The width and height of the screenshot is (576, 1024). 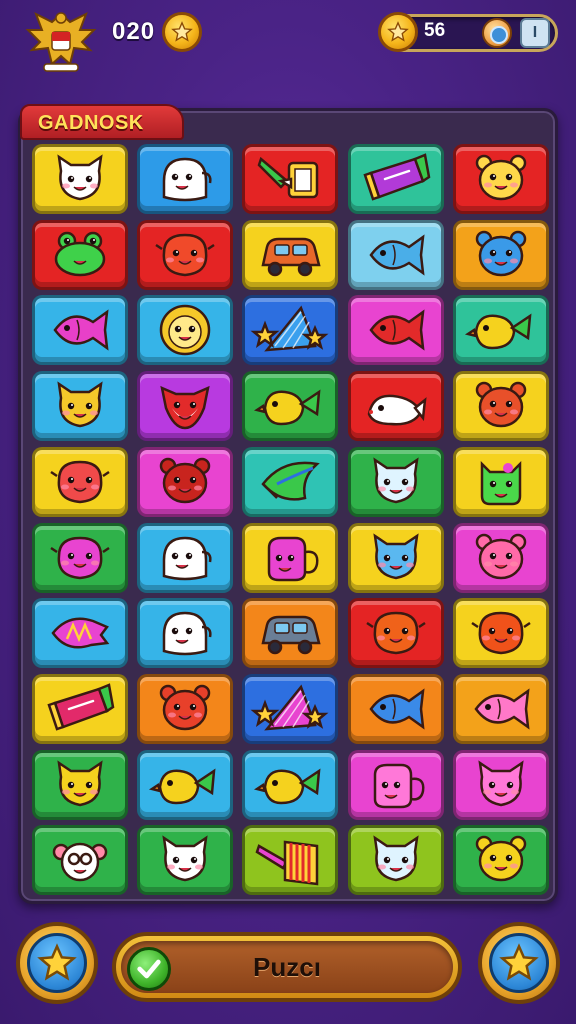 I want to click on candy-icon, so click(x=80, y=633).